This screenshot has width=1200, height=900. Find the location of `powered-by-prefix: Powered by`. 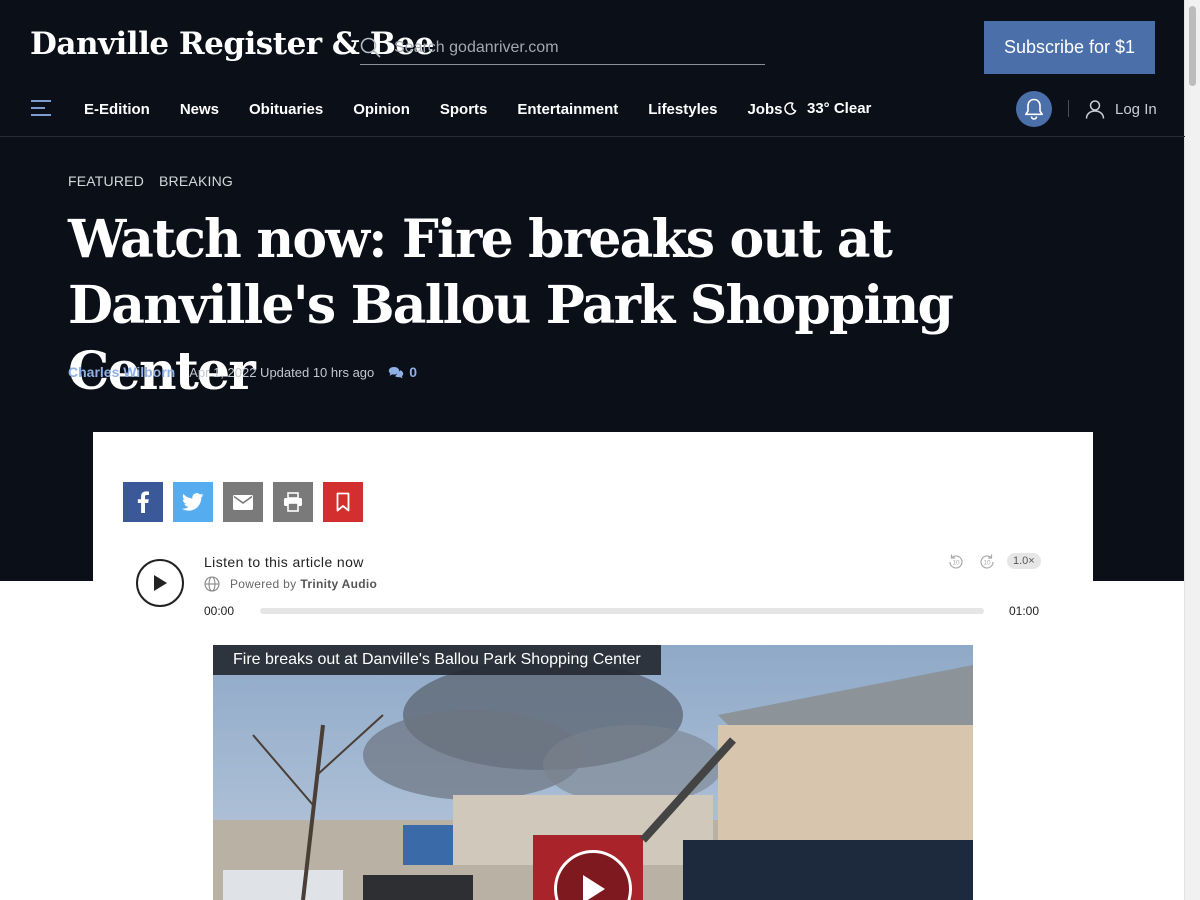

powered-by-prefix: Powered by is located at coordinates (263, 584).